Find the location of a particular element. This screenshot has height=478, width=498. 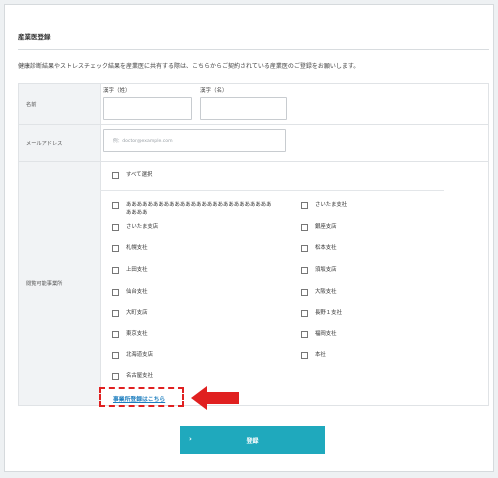

arrow-left-icon is located at coordinates (215, 398).